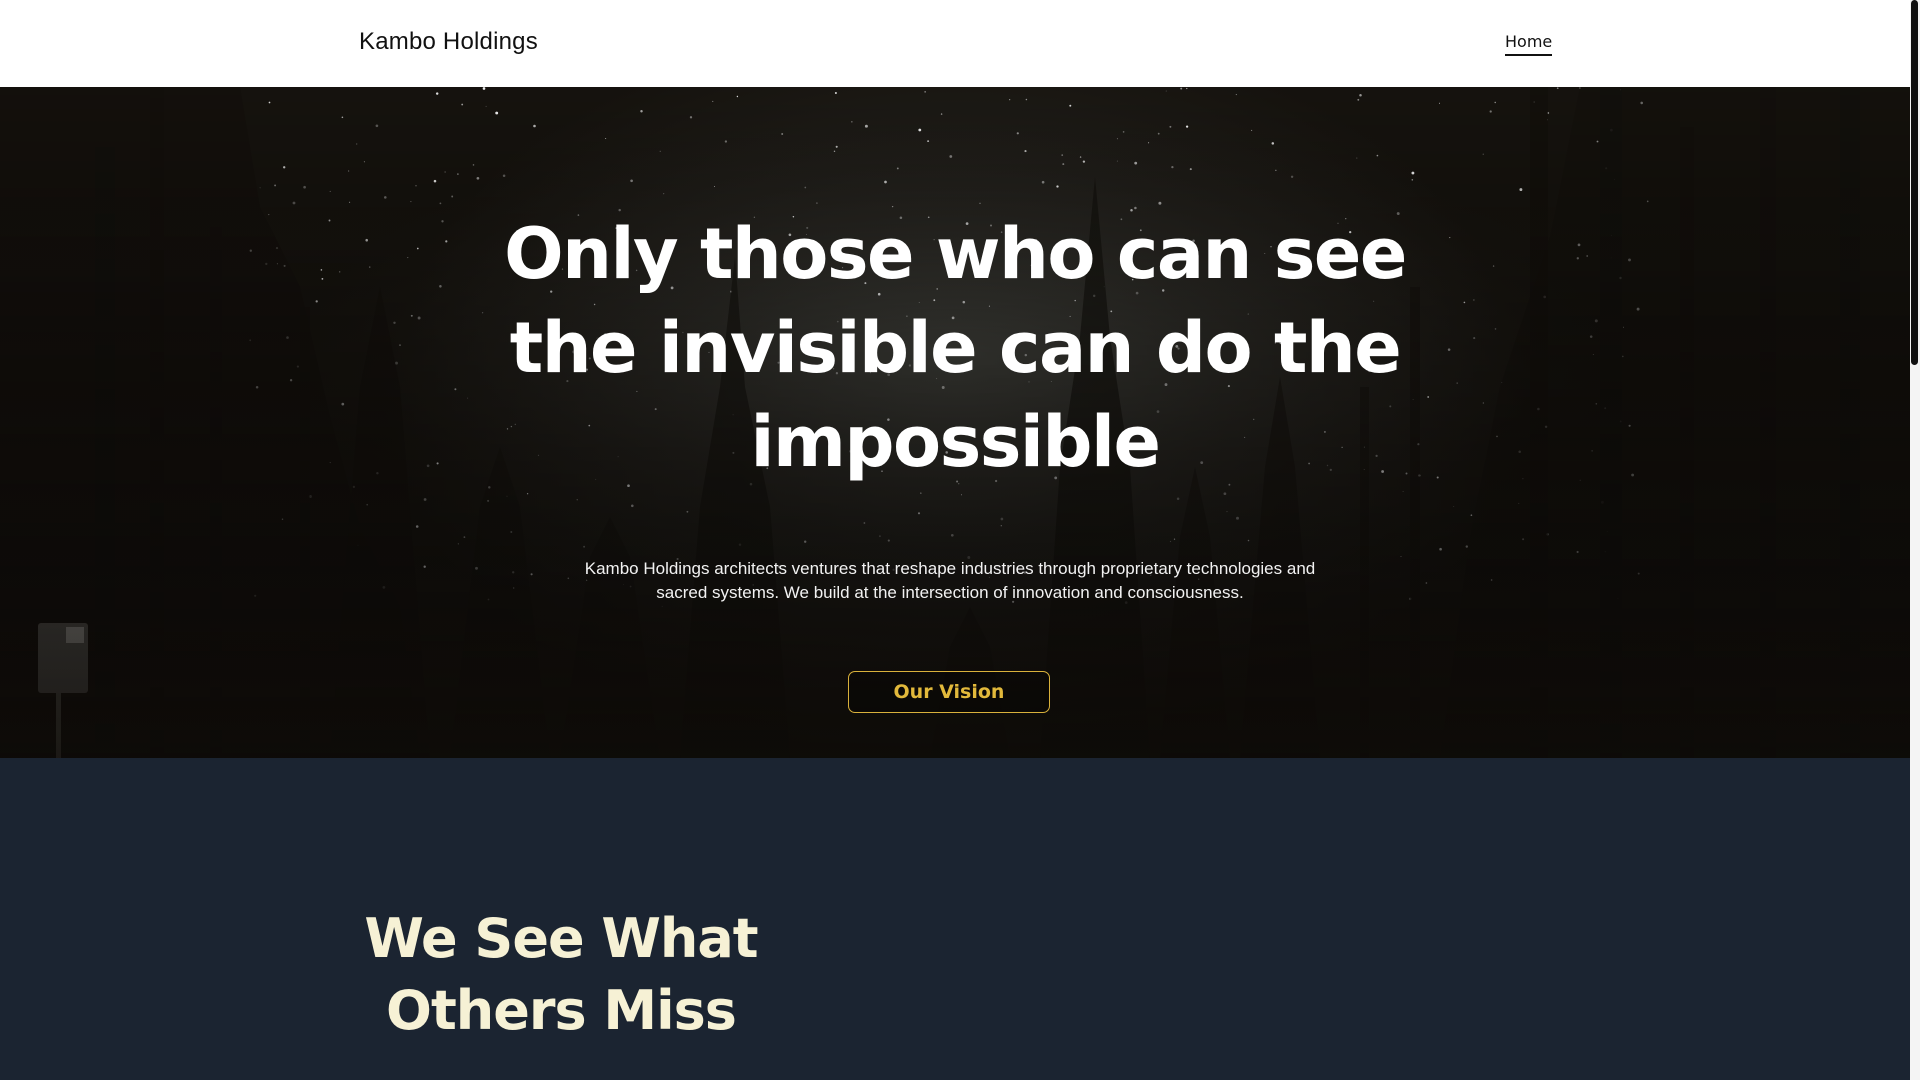 The width and height of the screenshot is (1920, 1080). Describe the element at coordinates (955, 43) in the screenshot. I see `site-header: Kambo Holdings Home` at that location.